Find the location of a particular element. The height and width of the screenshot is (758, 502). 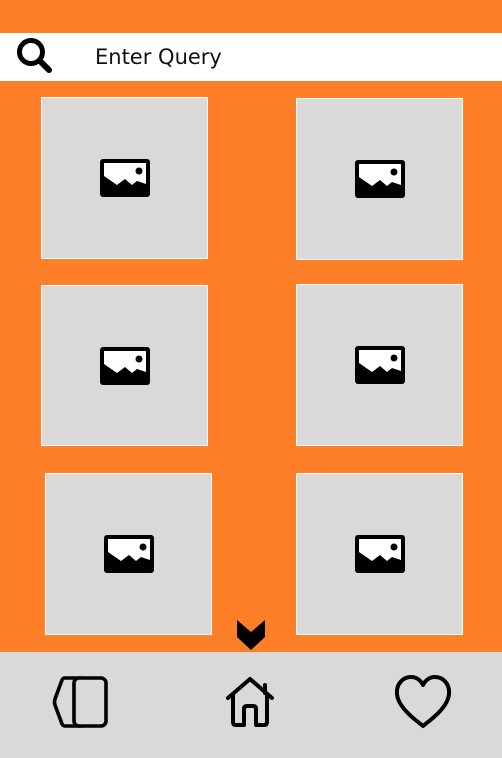

nav-cards-button is located at coordinates (82, 702).